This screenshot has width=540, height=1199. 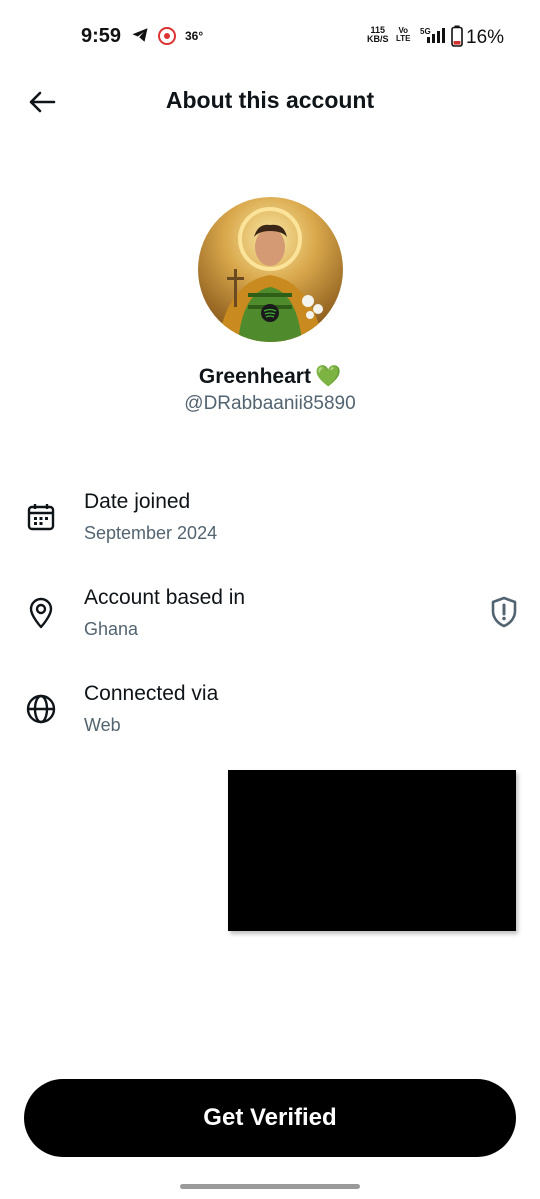 What do you see at coordinates (378, 39) in the screenshot?
I see `net-speed-unit: KB/S` at bounding box center [378, 39].